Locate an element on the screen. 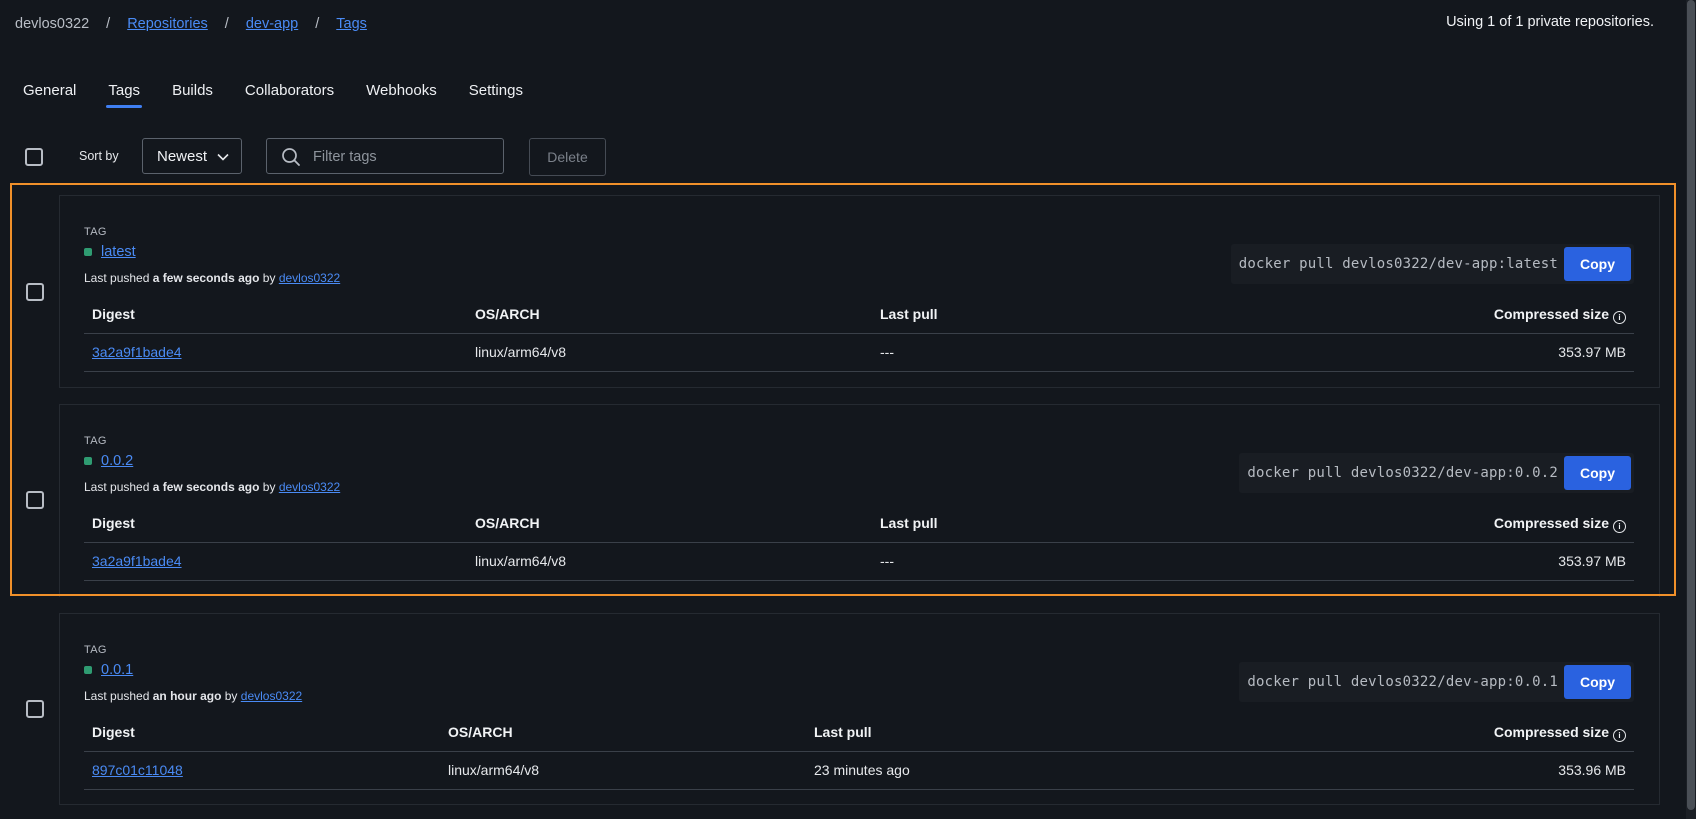 The height and width of the screenshot is (819, 1696). tab-tags: Tags is located at coordinates (124, 95).